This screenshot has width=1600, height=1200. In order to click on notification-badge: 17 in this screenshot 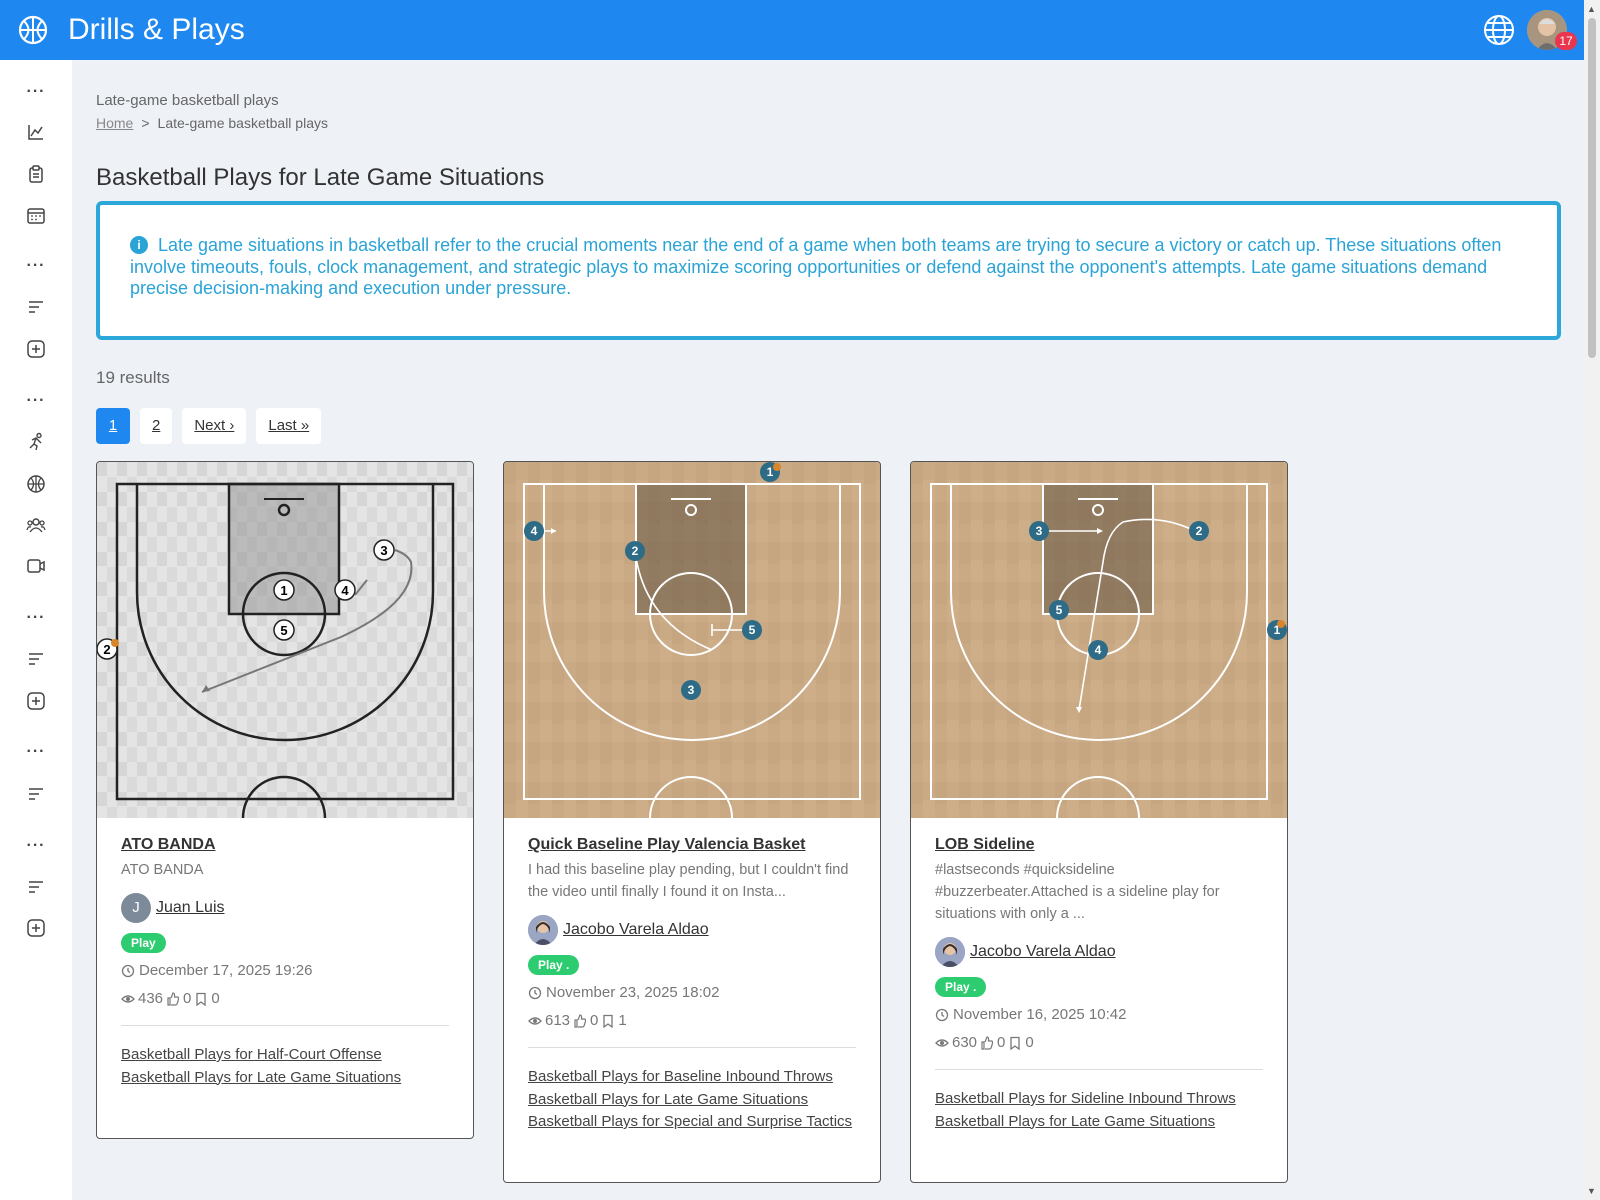, I will do `click(1566, 41)`.